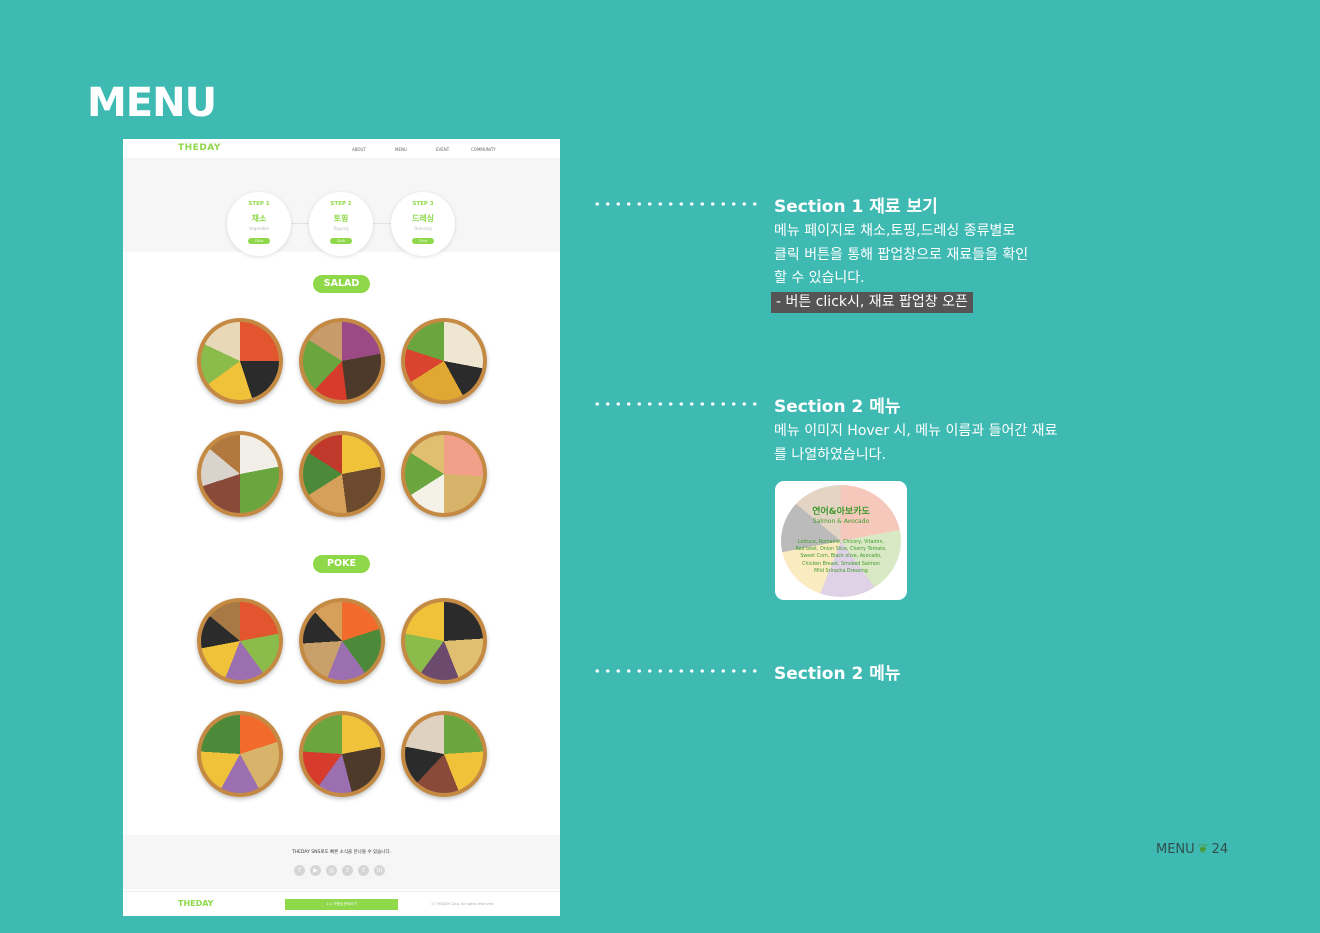  What do you see at coordinates (1203, 849) in the screenshot?
I see `leaf-icon: ❦` at bounding box center [1203, 849].